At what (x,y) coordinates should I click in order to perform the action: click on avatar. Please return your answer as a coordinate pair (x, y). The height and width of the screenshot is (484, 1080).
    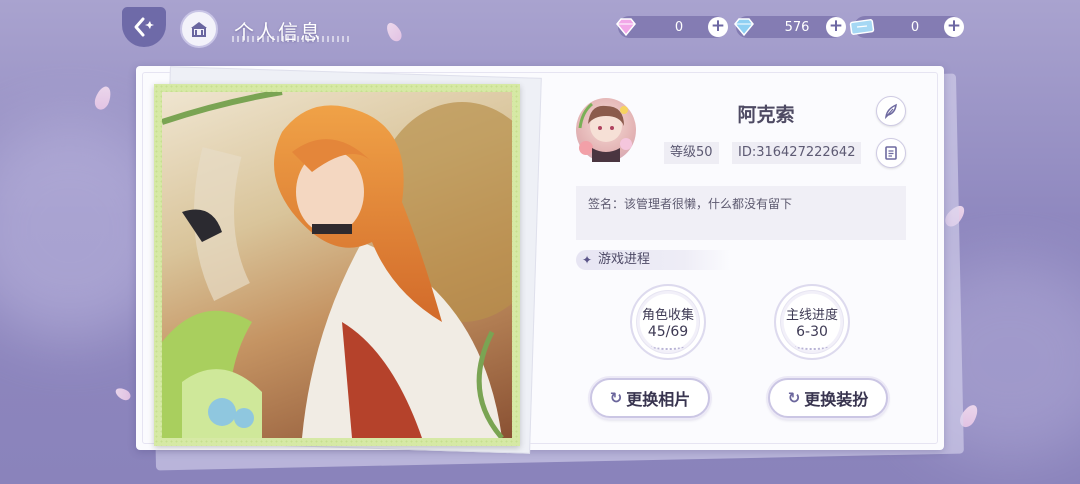
    Looking at the image, I should click on (606, 130).